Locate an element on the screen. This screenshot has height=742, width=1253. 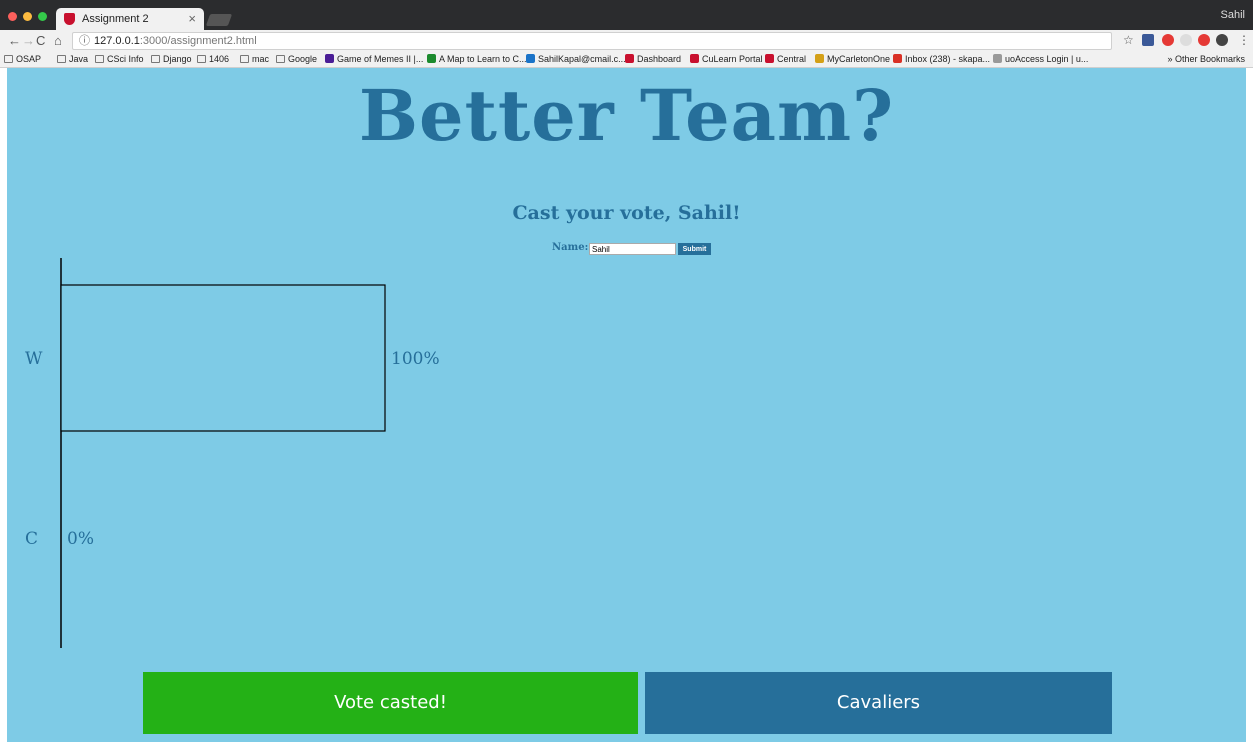
extension-sync-icon is located at coordinates (1222, 40).